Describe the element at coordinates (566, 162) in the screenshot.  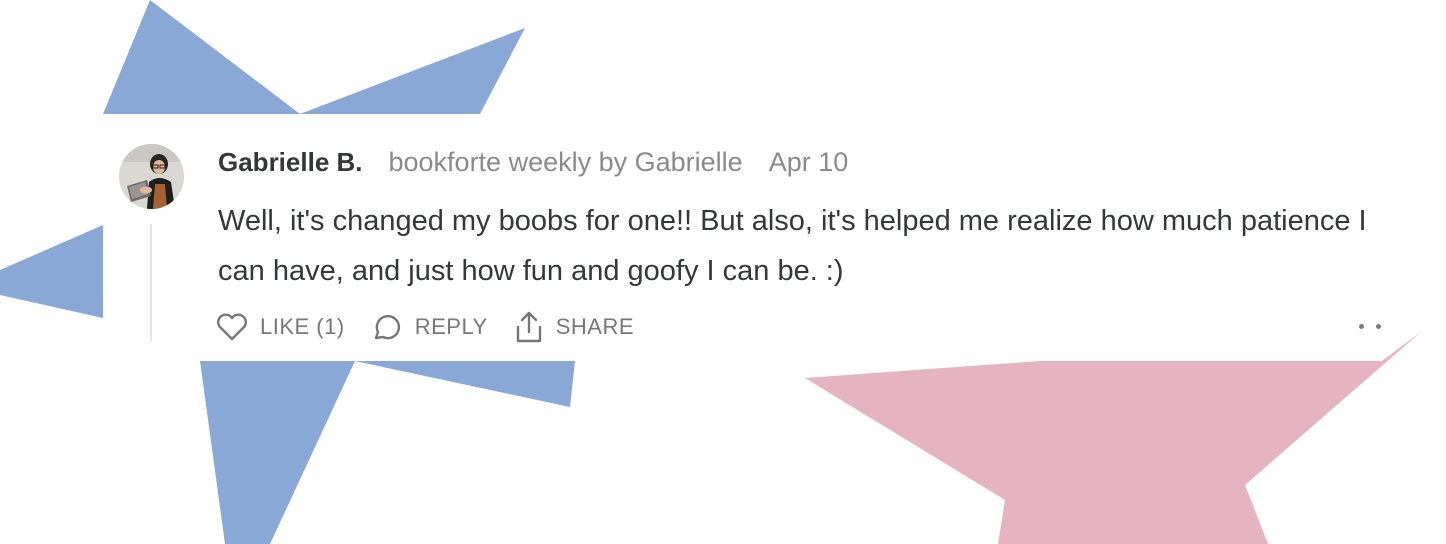
I see `publication-name: bookforte weekly by Gabrielle` at that location.